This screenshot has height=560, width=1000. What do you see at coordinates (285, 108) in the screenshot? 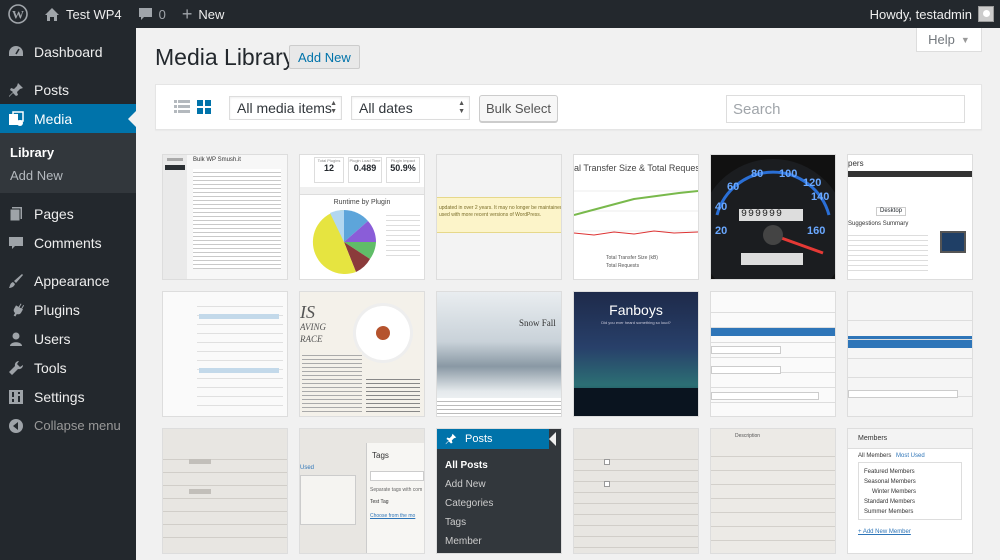
I see `media-type-filter: All media items ▲ ▼` at bounding box center [285, 108].